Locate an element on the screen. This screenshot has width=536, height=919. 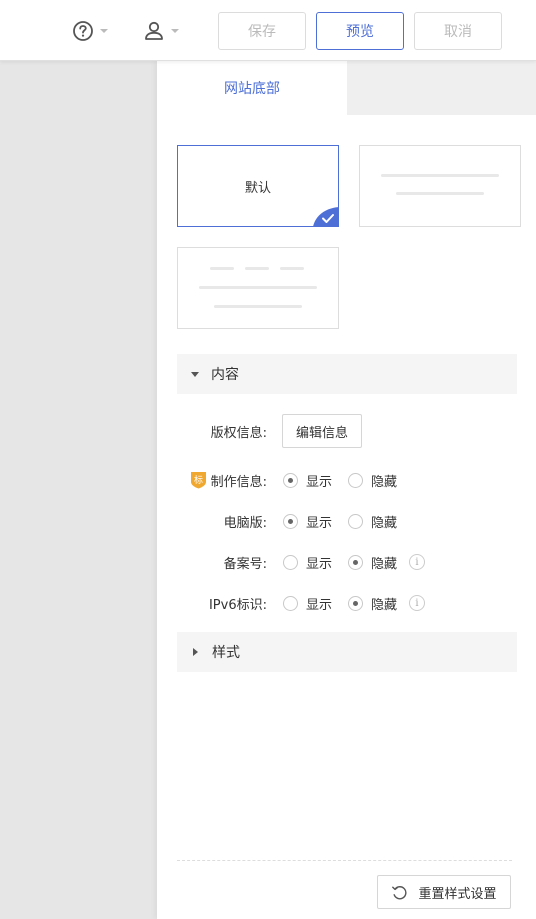
section-title: 样式 is located at coordinates (226, 653).